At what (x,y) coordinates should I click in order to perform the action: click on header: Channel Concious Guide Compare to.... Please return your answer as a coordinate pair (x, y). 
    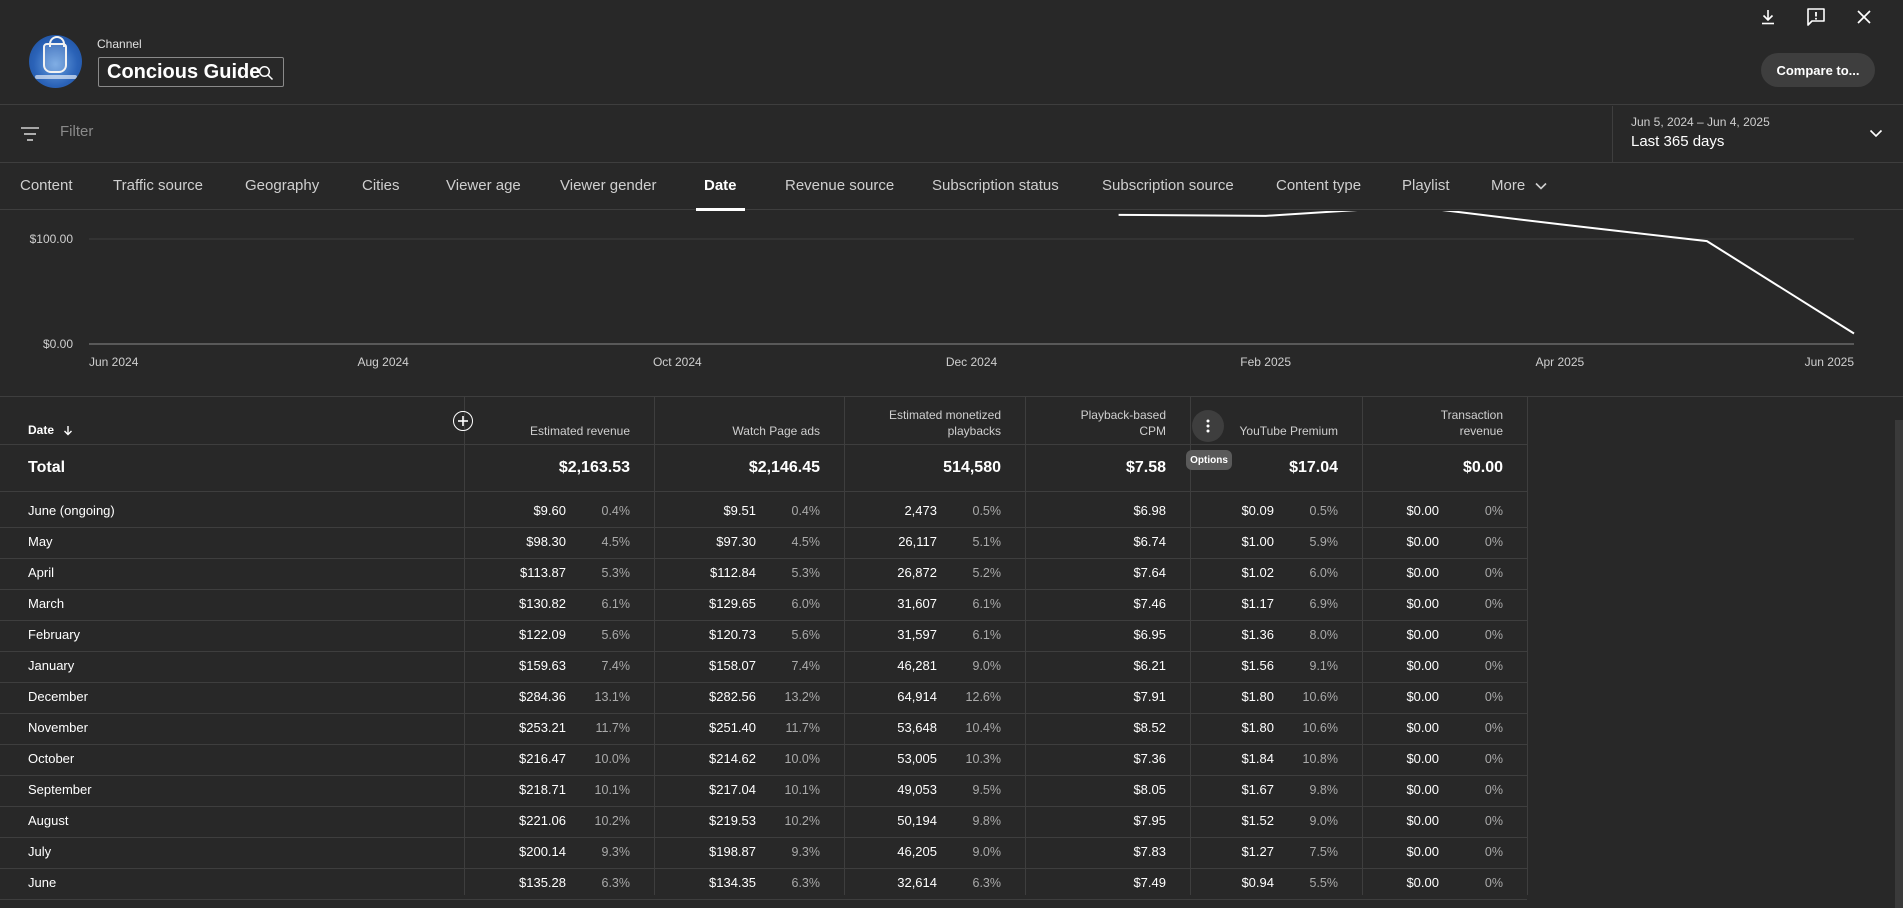
    Looking at the image, I should click on (951, 52).